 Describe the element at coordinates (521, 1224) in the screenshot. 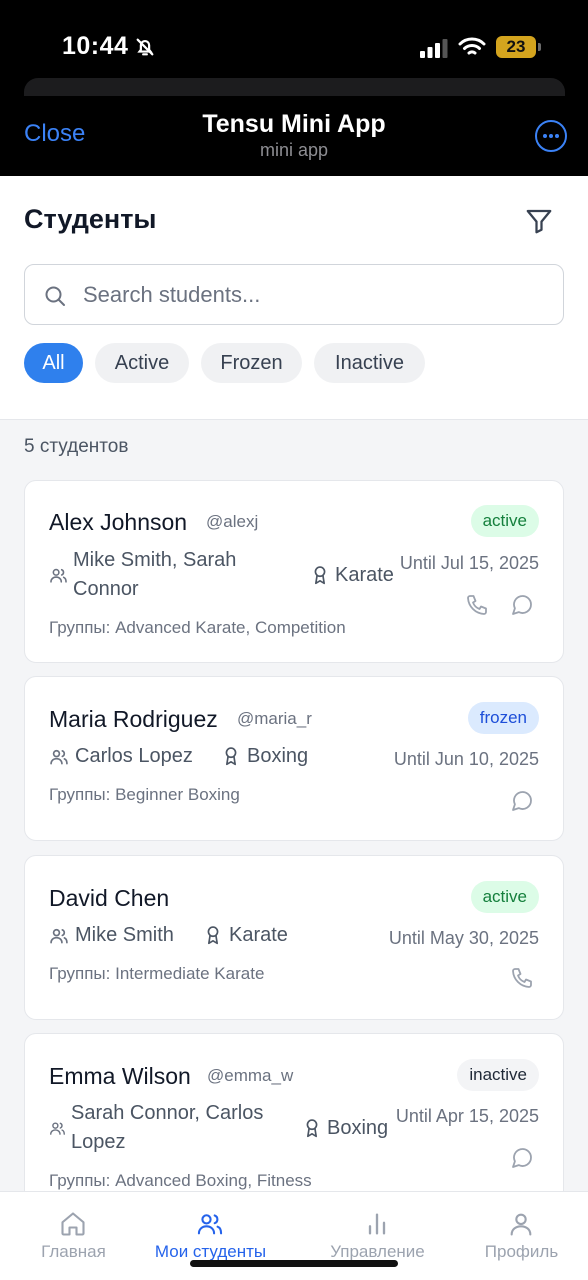

I see `profile-icon` at that location.